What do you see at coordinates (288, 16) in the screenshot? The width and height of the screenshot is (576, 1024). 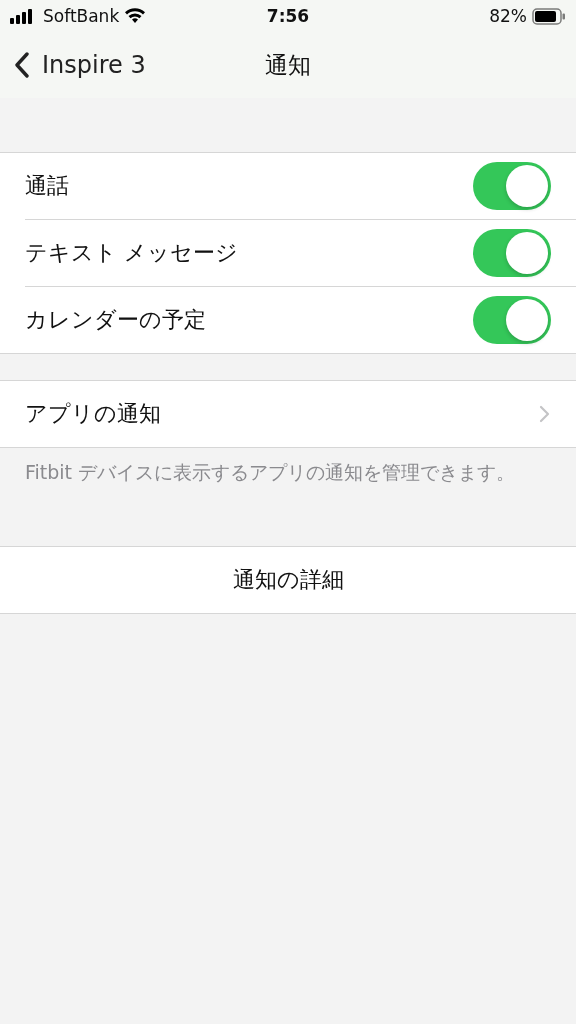 I see `status-time: 7:56` at bounding box center [288, 16].